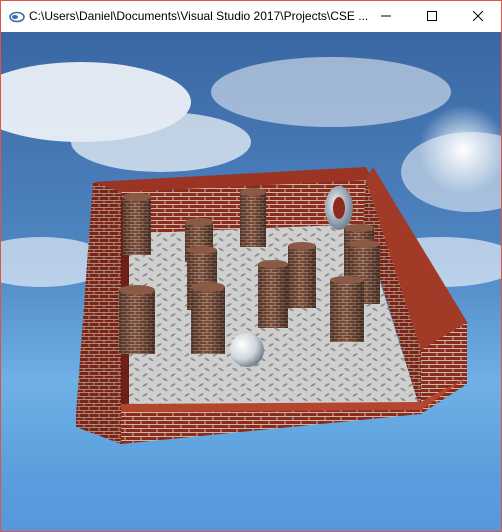 The height and width of the screenshot is (532, 502). I want to click on minimize-icon, so click(386, 17).